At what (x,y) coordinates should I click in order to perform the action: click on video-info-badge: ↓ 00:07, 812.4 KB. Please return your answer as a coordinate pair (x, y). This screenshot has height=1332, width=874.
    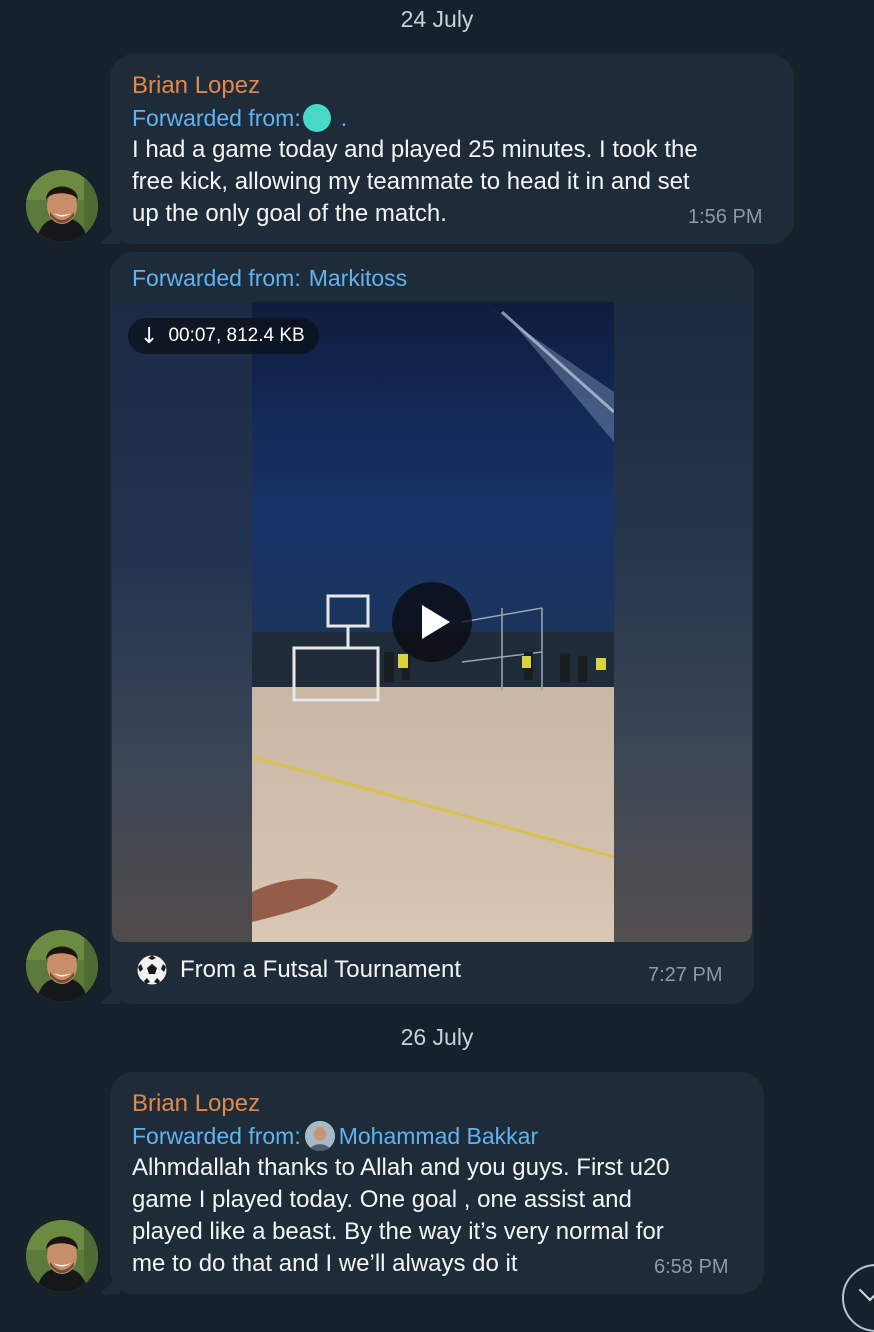
    Looking at the image, I should click on (223, 336).